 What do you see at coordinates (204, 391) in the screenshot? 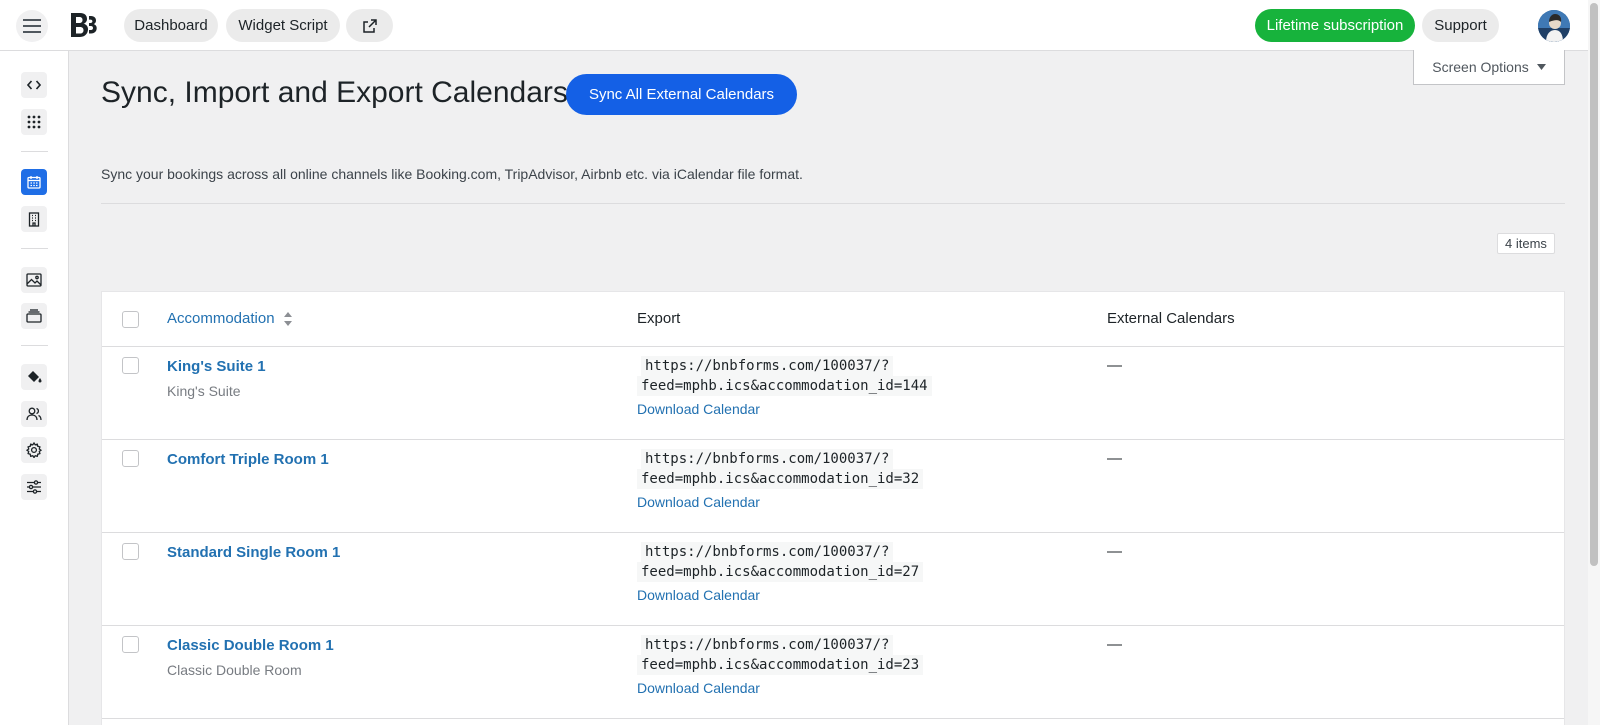
I see `accommodation-type: King's Suite` at bounding box center [204, 391].